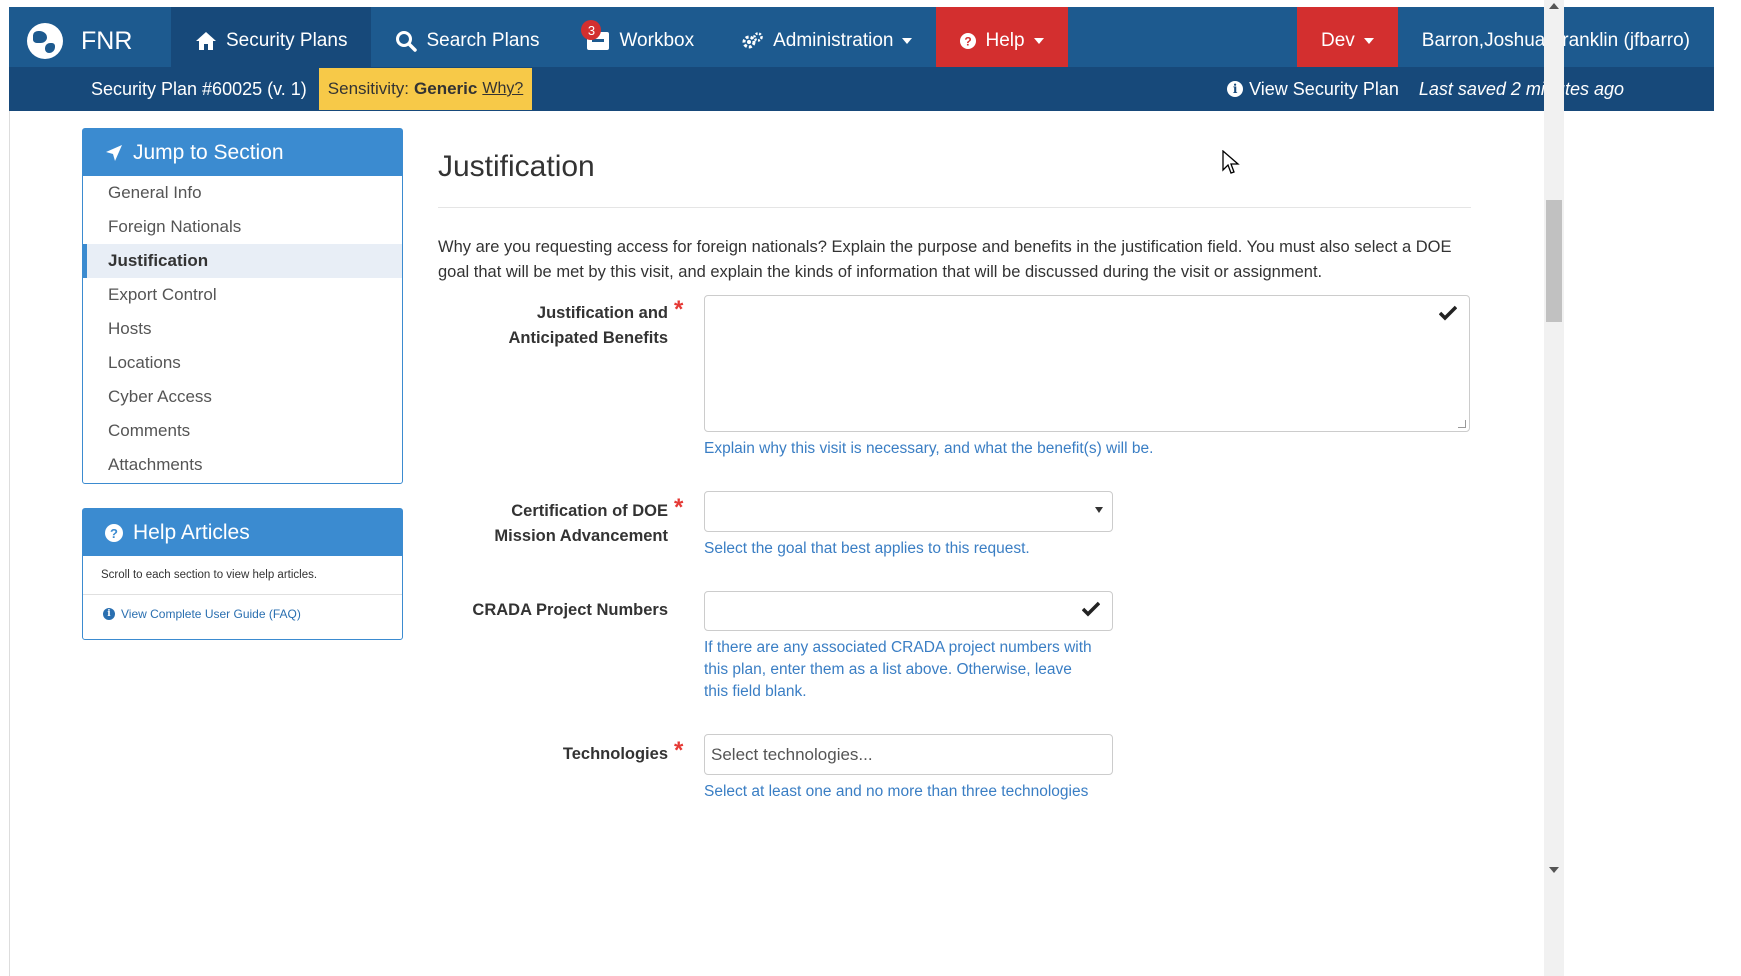  Describe the element at coordinates (211, 614) in the screenshot. I see `user-guide-link-label: View Complete User Guide (FAQ)` at that location.